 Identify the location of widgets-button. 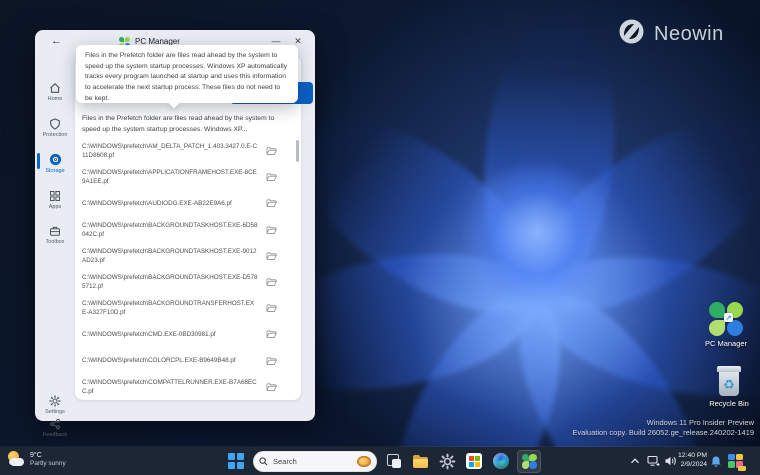
(736, 461).